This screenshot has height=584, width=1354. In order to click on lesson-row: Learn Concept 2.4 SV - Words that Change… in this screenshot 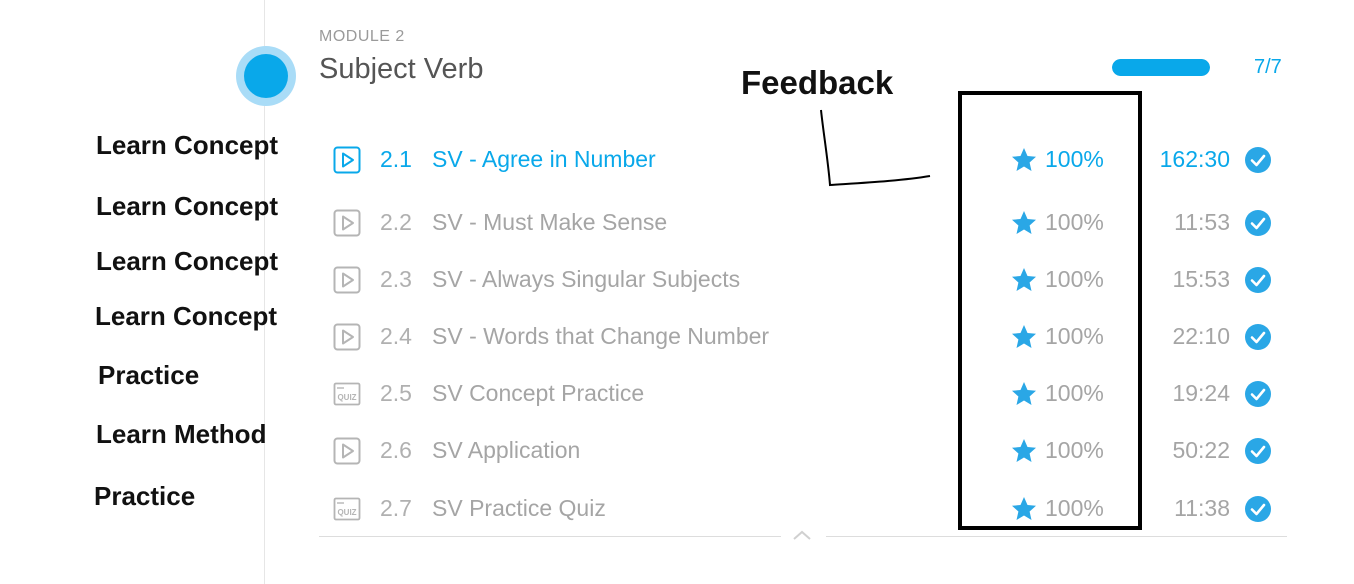, I will do `click(677, 326)`.